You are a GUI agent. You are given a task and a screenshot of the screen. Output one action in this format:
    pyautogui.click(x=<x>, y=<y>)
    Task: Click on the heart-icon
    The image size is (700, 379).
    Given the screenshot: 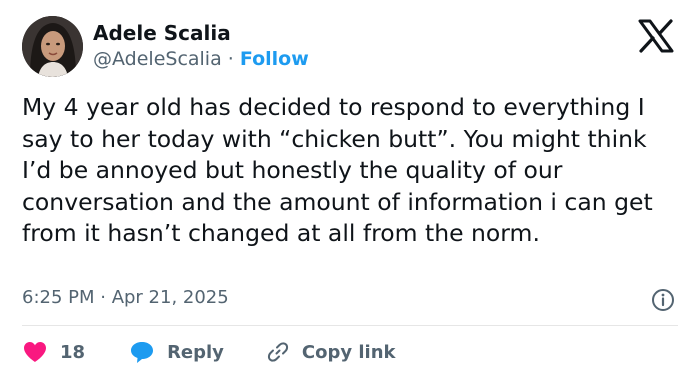 What is the action you would take?
    pyautogui.click(x=35, y=352)
    